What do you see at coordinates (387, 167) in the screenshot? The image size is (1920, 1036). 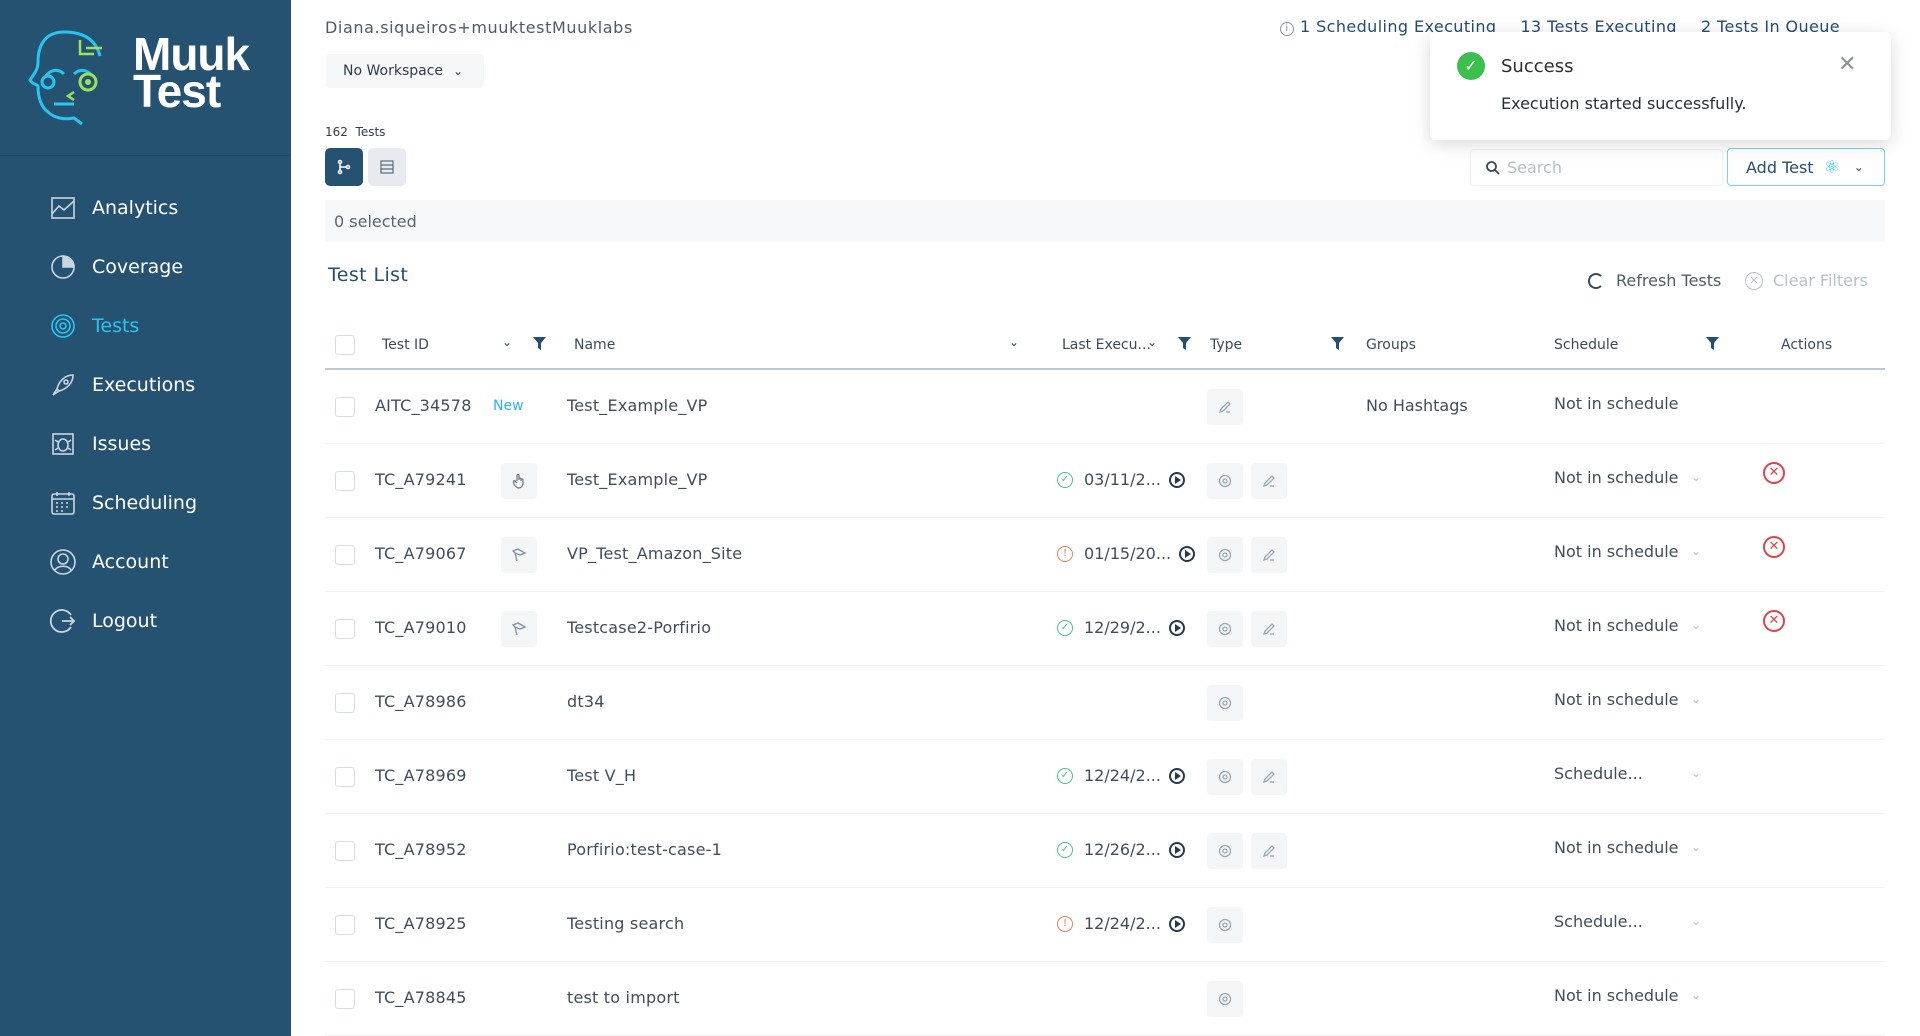 I see `table-view-button` at bounding box center [387, 167].